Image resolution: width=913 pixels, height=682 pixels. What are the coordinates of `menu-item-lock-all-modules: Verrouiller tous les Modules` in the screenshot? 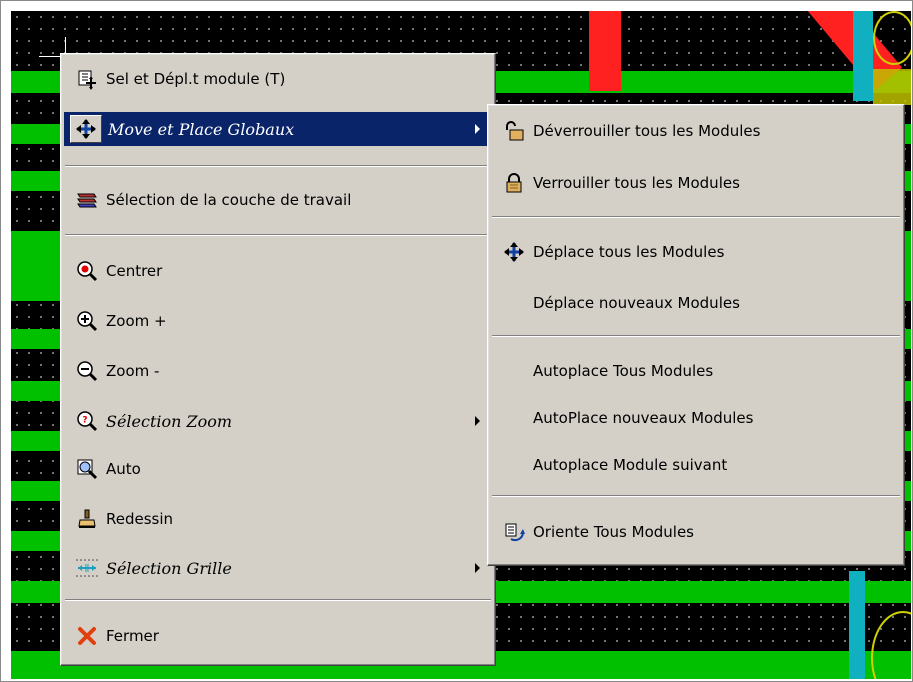 It's located at (696, 183).